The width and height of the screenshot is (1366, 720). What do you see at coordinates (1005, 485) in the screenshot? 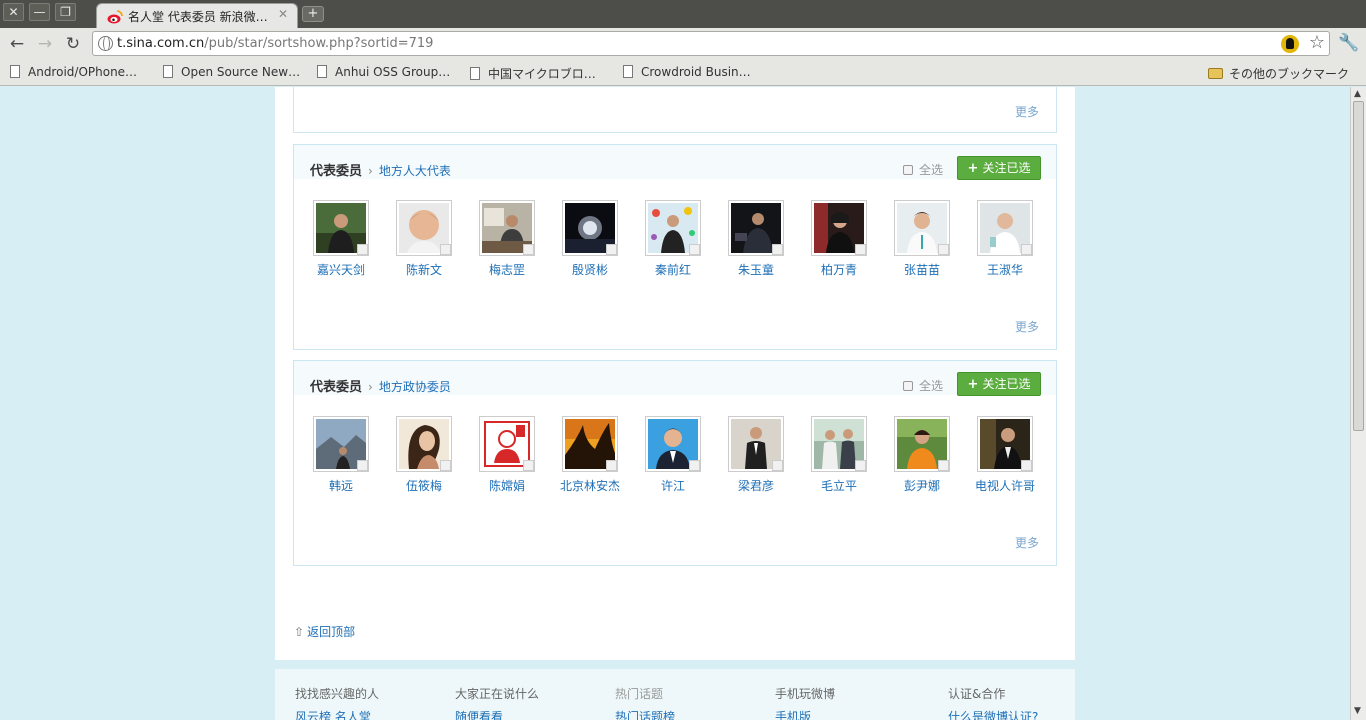
I see `user-name-link: 电视人许哥` at bounding box center [1005, 485].